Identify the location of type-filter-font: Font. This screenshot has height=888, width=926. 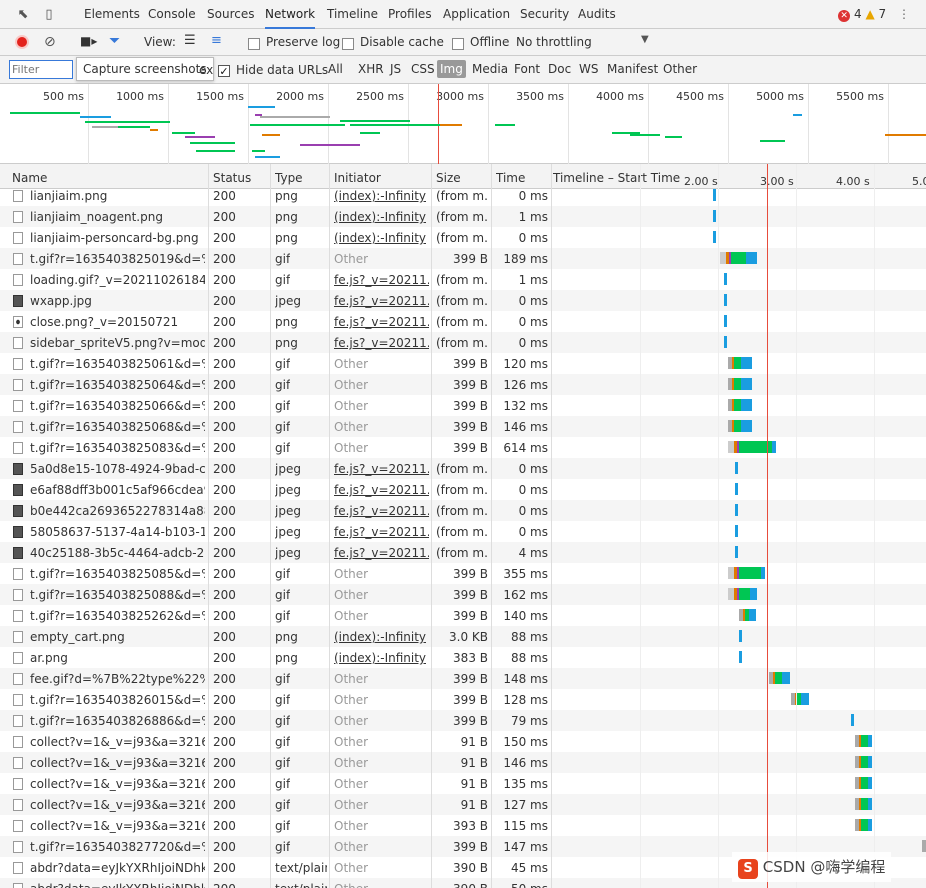
(527, 69).